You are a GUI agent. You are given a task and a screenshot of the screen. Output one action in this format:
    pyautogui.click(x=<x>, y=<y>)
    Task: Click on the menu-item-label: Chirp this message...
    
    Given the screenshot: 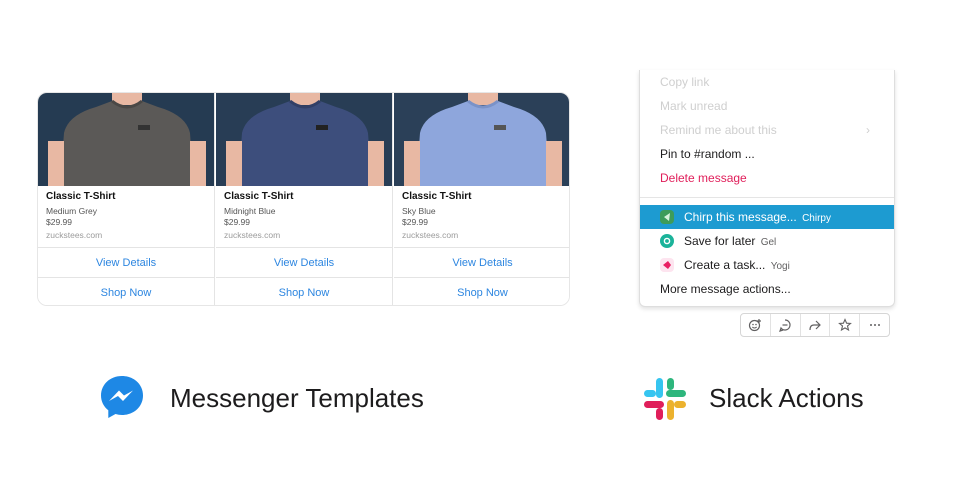 What is the action you would take?
    pyautogui.click(x=740, y=217)
    